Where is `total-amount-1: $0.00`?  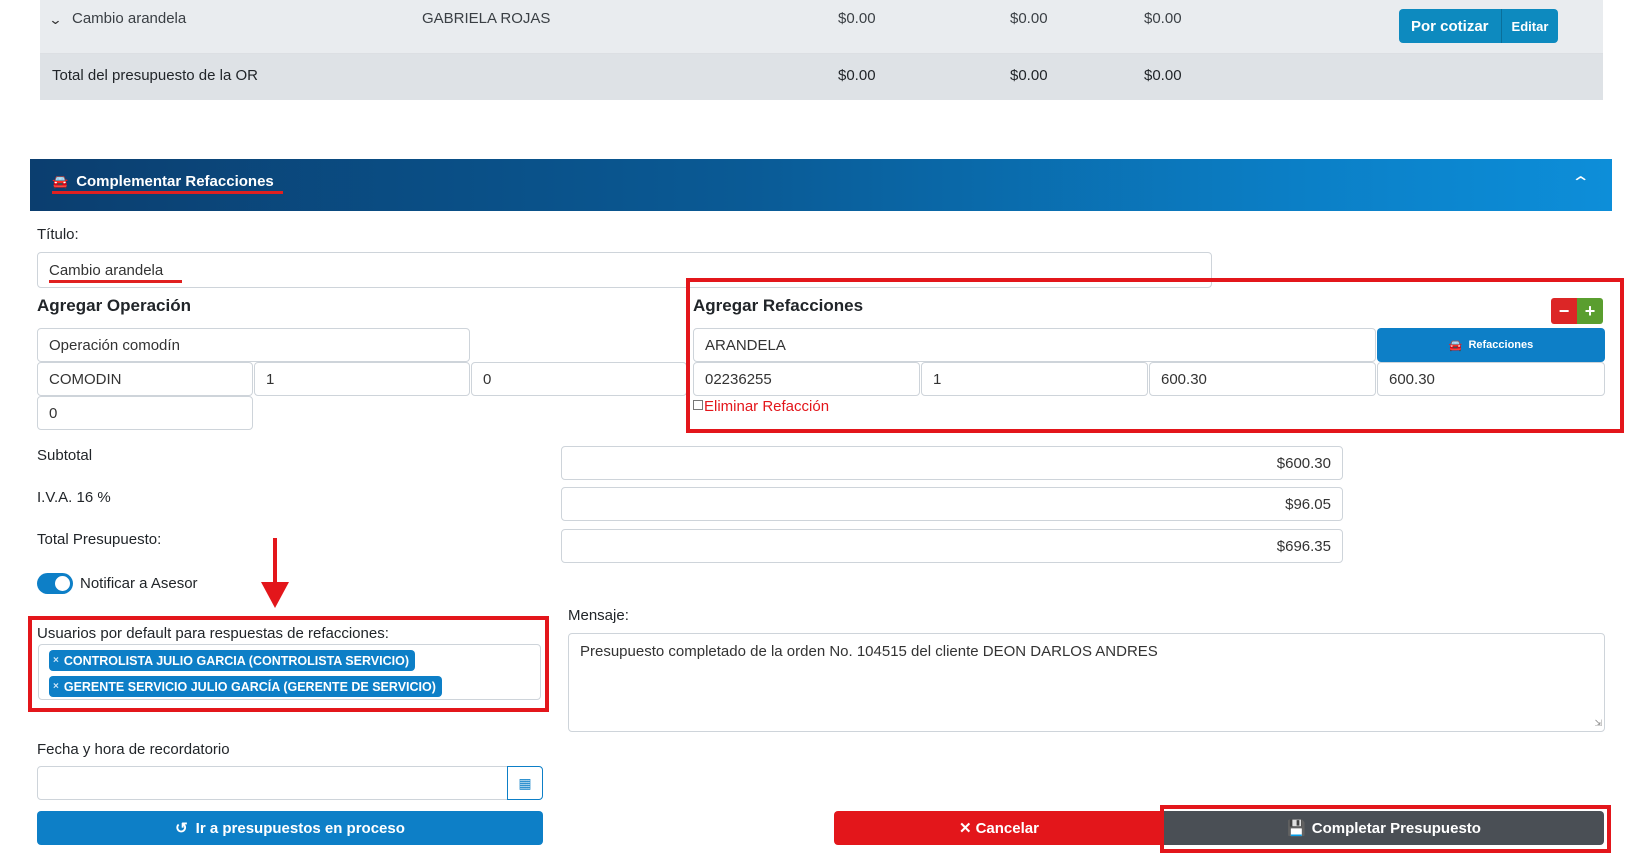 total-amount-1: $0.00 is located at coordinates (857, 75).